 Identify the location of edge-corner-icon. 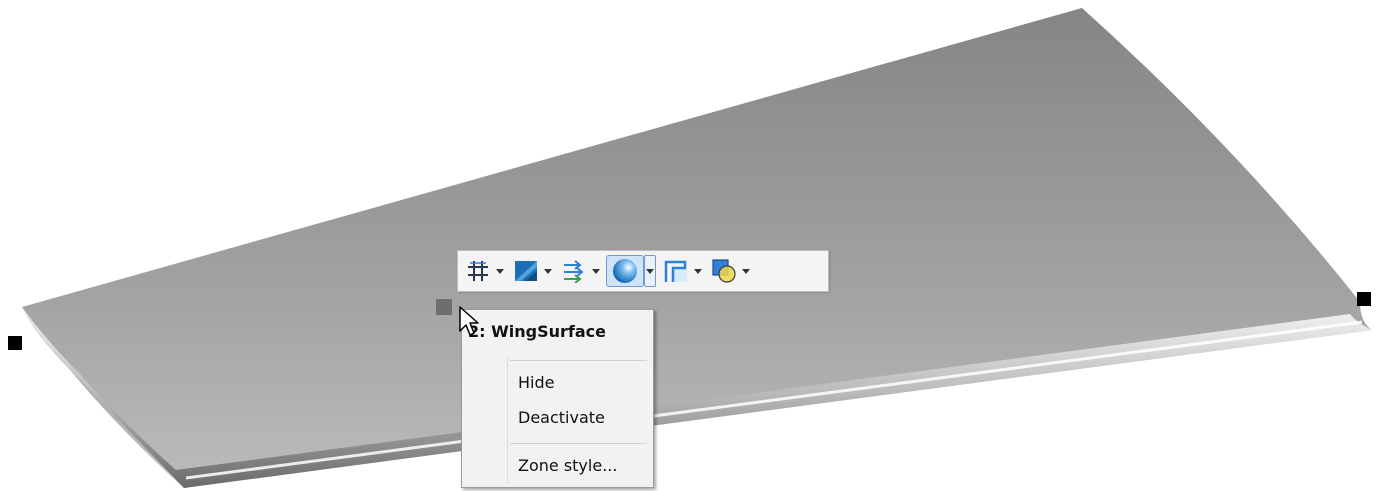
(675, 271).